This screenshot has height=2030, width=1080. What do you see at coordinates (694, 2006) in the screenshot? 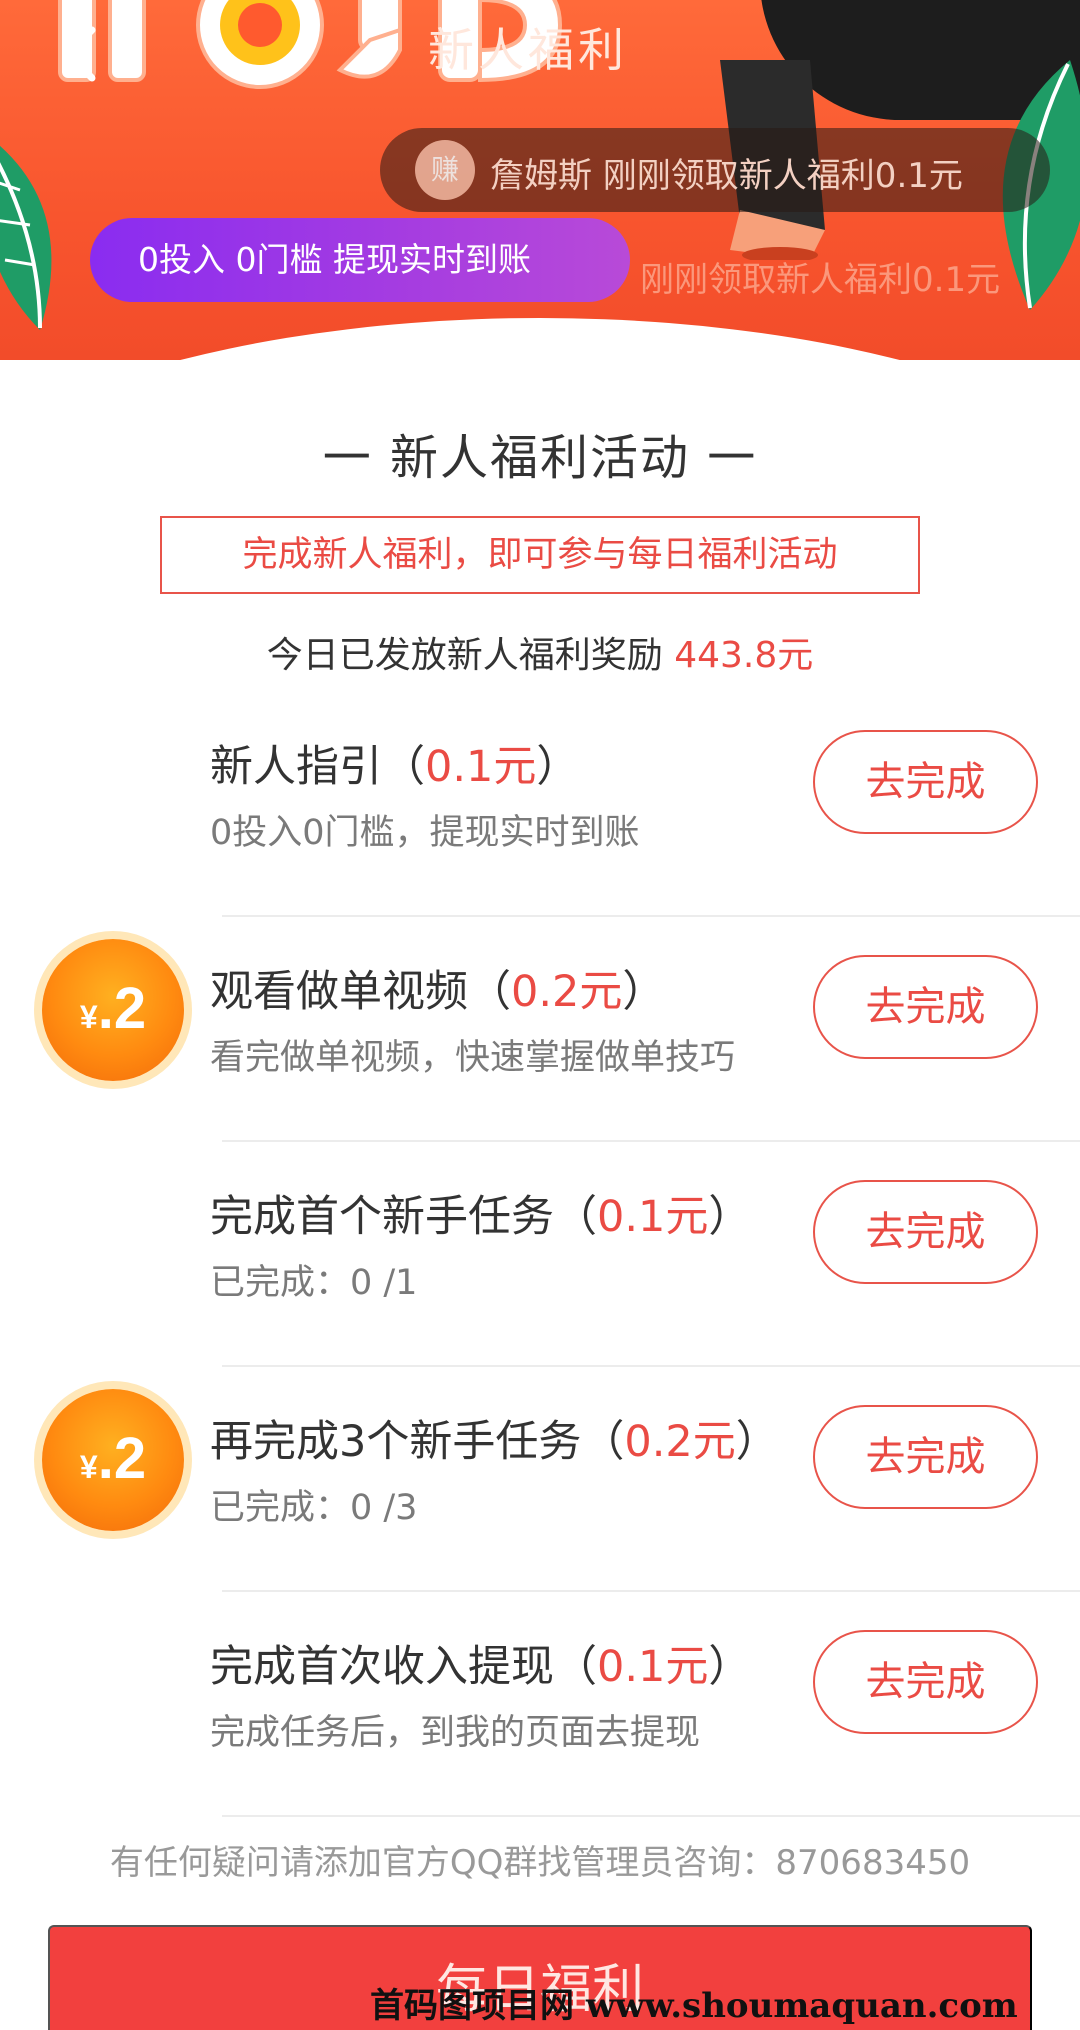
I see `watermark-text: 首码图项目网 www.shoumaquan.com` at bounding box center [694, 2006].